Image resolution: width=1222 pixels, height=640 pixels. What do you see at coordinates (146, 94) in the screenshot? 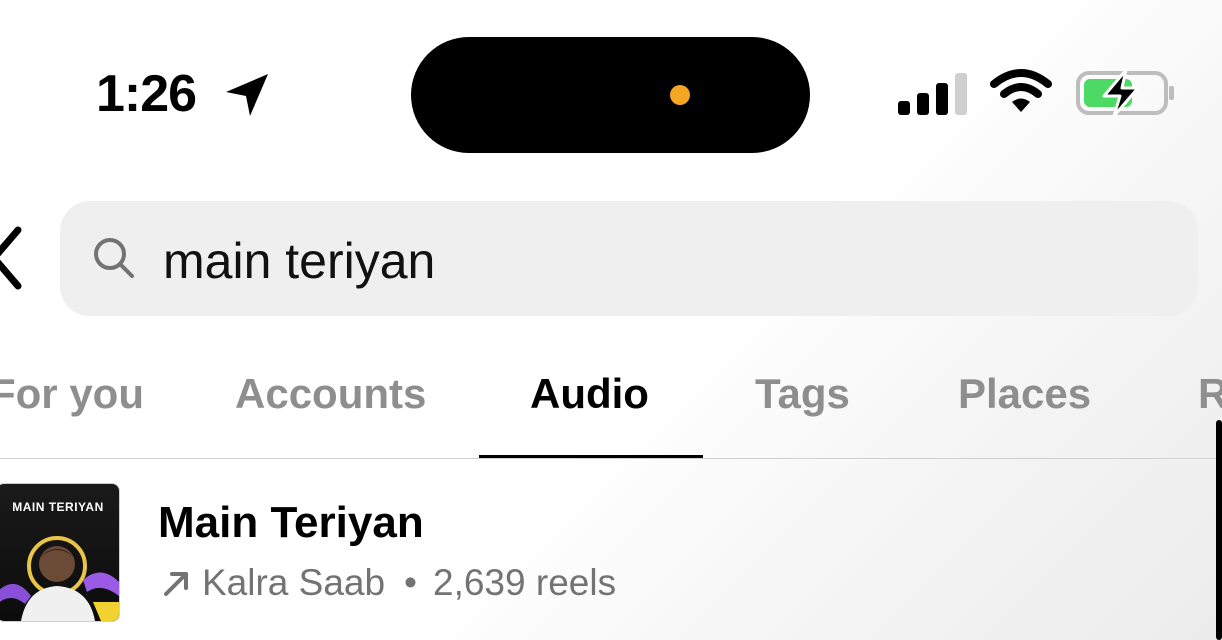
I see `status-time: 1:26` at bounding box center [146, 94].